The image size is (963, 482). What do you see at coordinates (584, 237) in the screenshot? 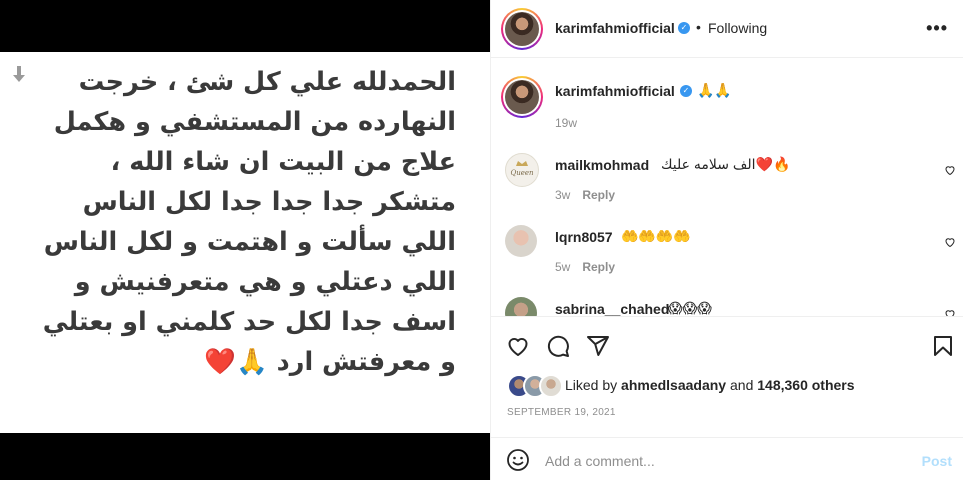
I see `comment-username: lqrn8057` at bounding box center [584, 237].